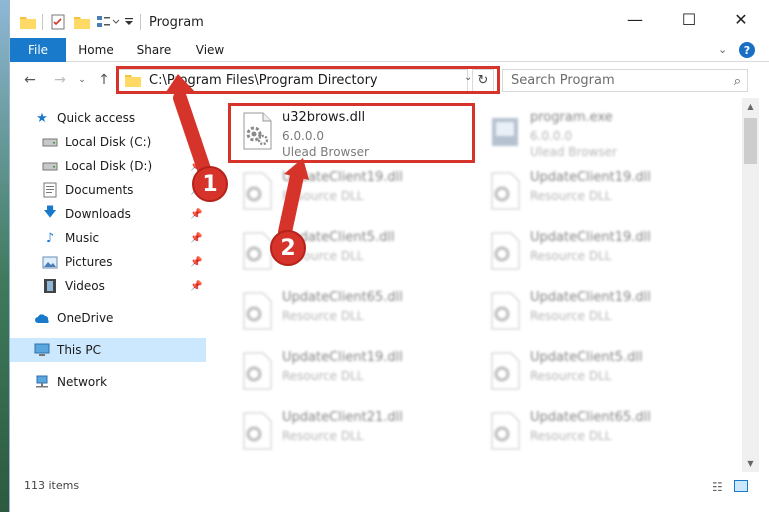 The image size is (769, 512). I want to click on back-button: ←, so click(30, 80).